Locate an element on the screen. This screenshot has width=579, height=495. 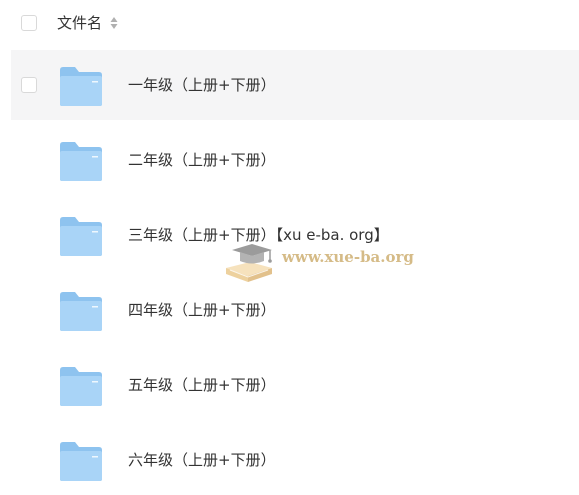
file-name: 六年级（上册+下册） is located at coordinates (202, 460).